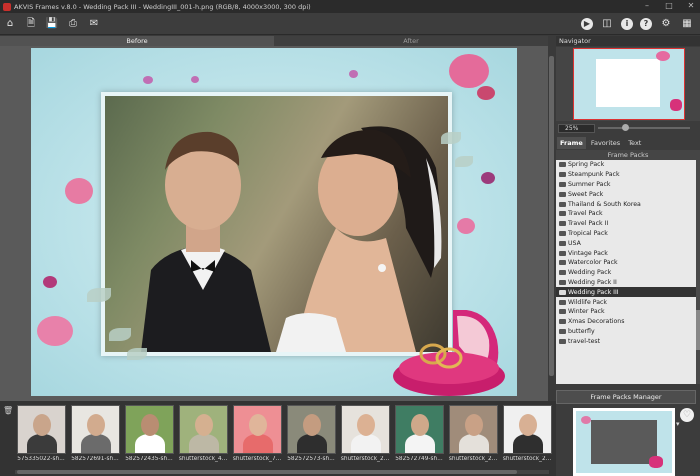 This screenshot has width=700, height=476. I want to click on minimize-icon: –, so click(647, 6).